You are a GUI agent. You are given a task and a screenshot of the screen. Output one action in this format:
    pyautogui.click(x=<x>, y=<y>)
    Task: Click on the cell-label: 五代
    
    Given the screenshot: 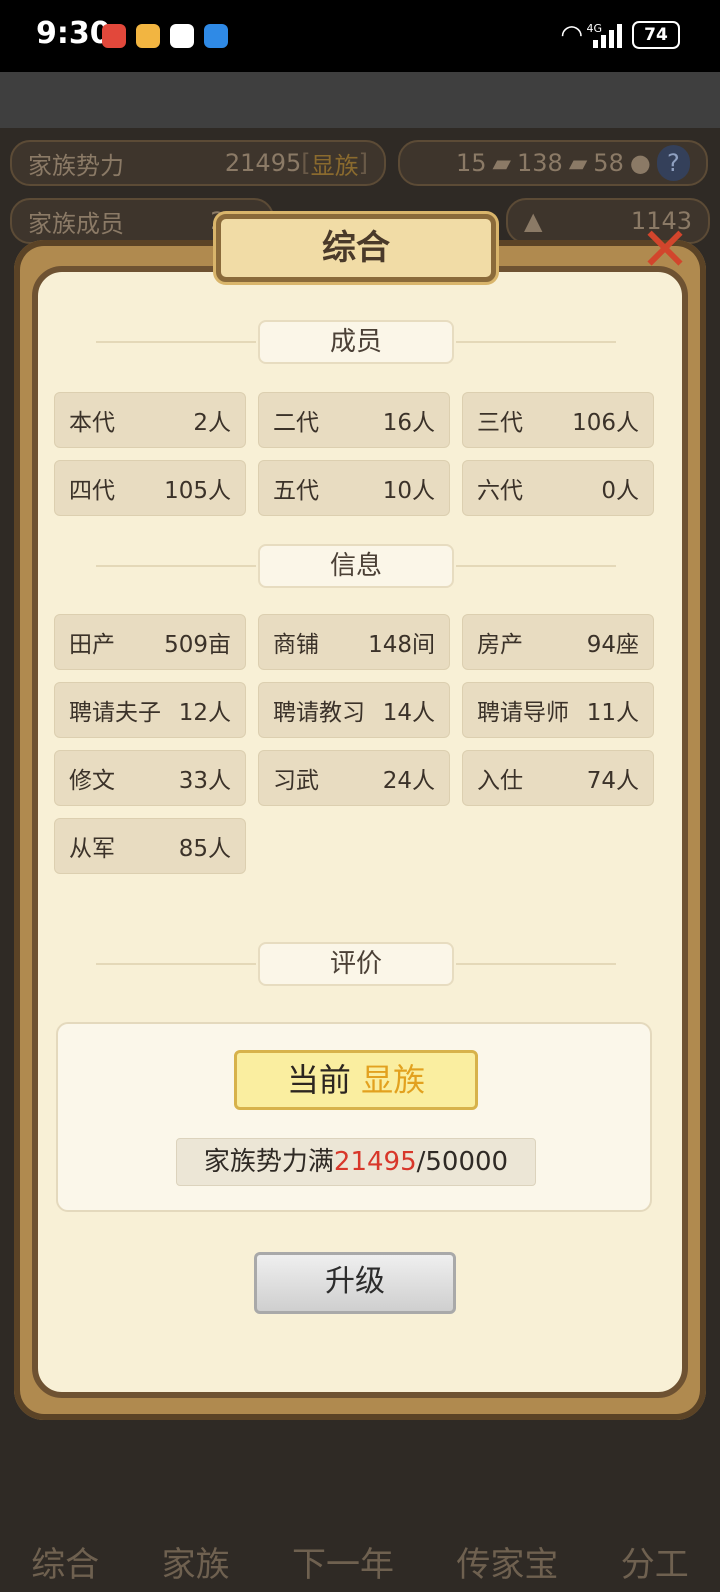 What is the action you would take?
    pyautogui.click(x=296, y=491)
    